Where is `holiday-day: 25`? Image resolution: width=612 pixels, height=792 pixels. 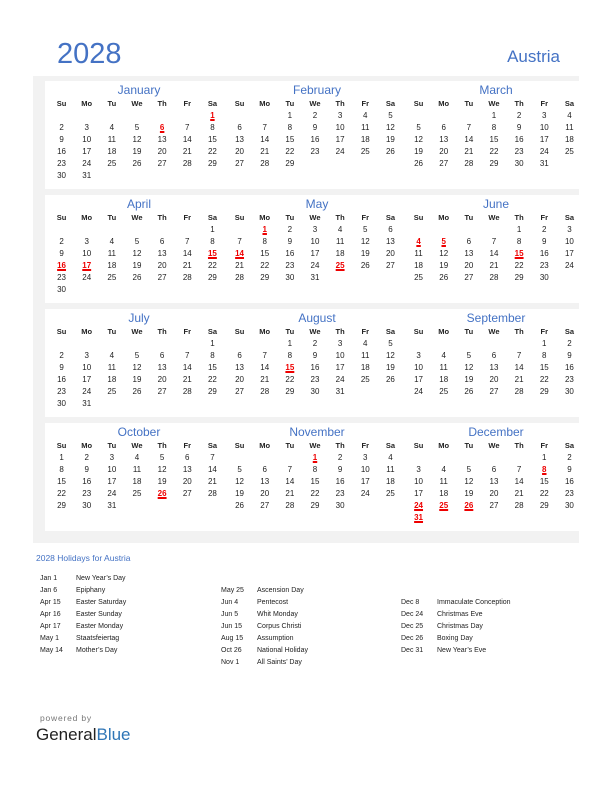 holiday-day: 25 is located at coordinates (444, 505).